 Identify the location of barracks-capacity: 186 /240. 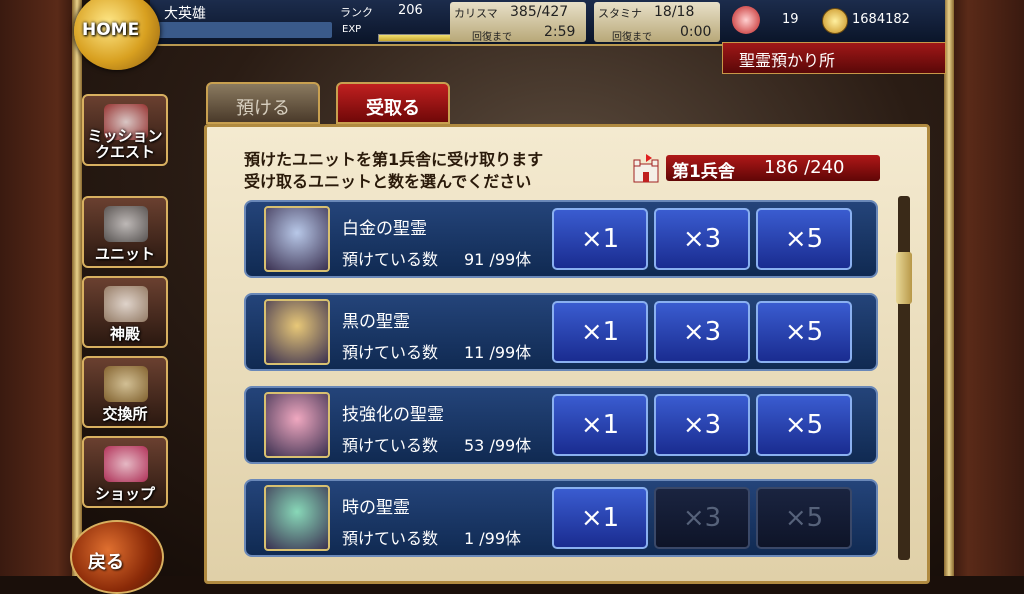
(804, 167).